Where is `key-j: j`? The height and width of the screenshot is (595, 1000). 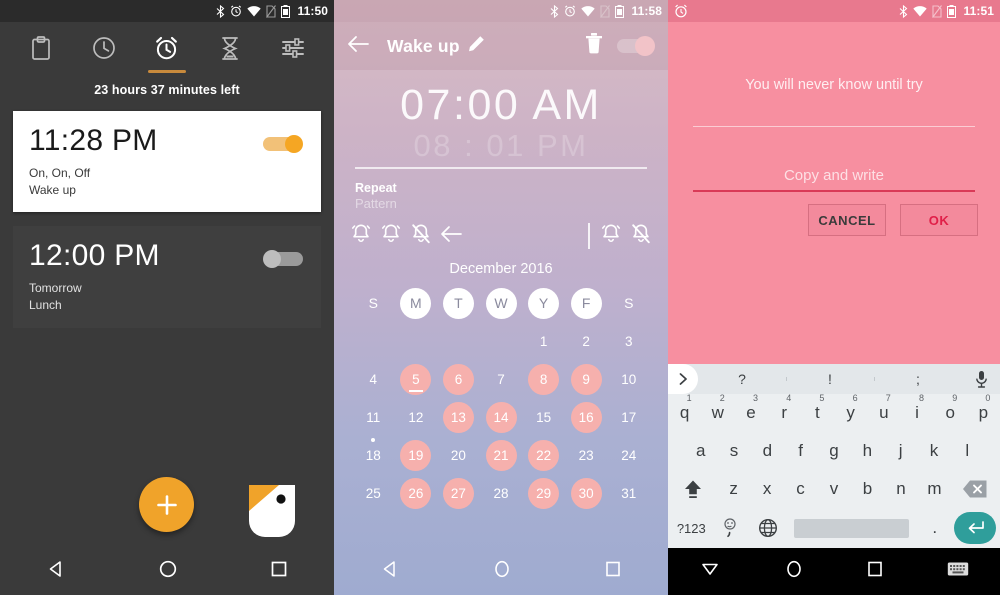
key-j: j is located at coordinates (900, 451).